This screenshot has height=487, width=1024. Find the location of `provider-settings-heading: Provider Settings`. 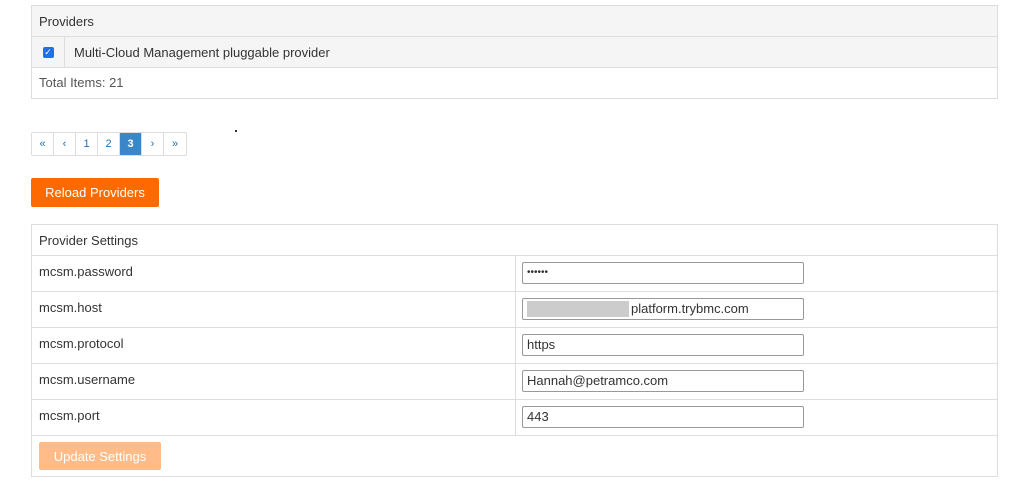

provider-settings-heading: Provider Settings is located at coordinates (514, 240).